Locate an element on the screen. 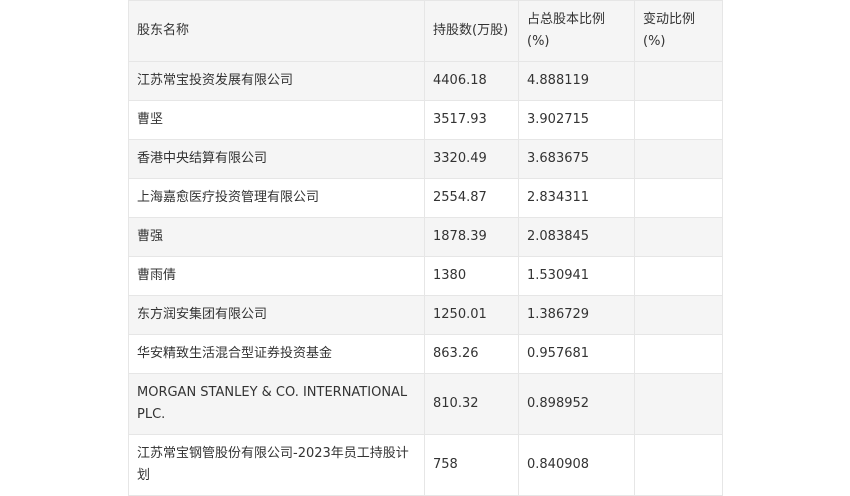  table-row: 东方润安集团有限公司 1250.01 1.386729 is located at coordinates (425, 315).